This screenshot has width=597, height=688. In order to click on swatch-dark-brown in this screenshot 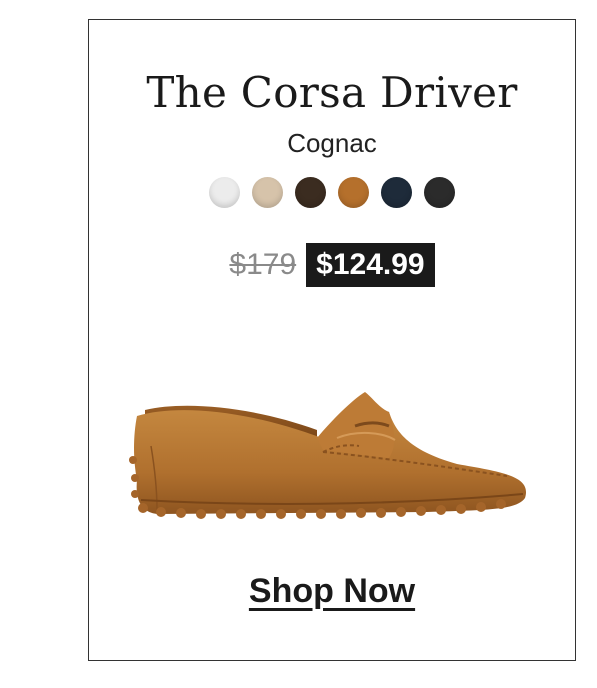, I will do `click(310, 192)`.